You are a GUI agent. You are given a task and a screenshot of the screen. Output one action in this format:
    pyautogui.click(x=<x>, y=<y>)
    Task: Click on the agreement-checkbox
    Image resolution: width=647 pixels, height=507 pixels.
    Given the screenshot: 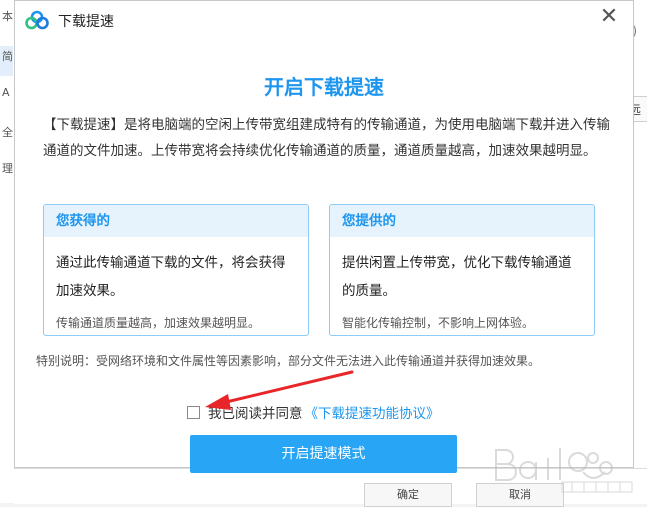 What is the action you would take?
    pyautogui.click(x=193, y=412)
    